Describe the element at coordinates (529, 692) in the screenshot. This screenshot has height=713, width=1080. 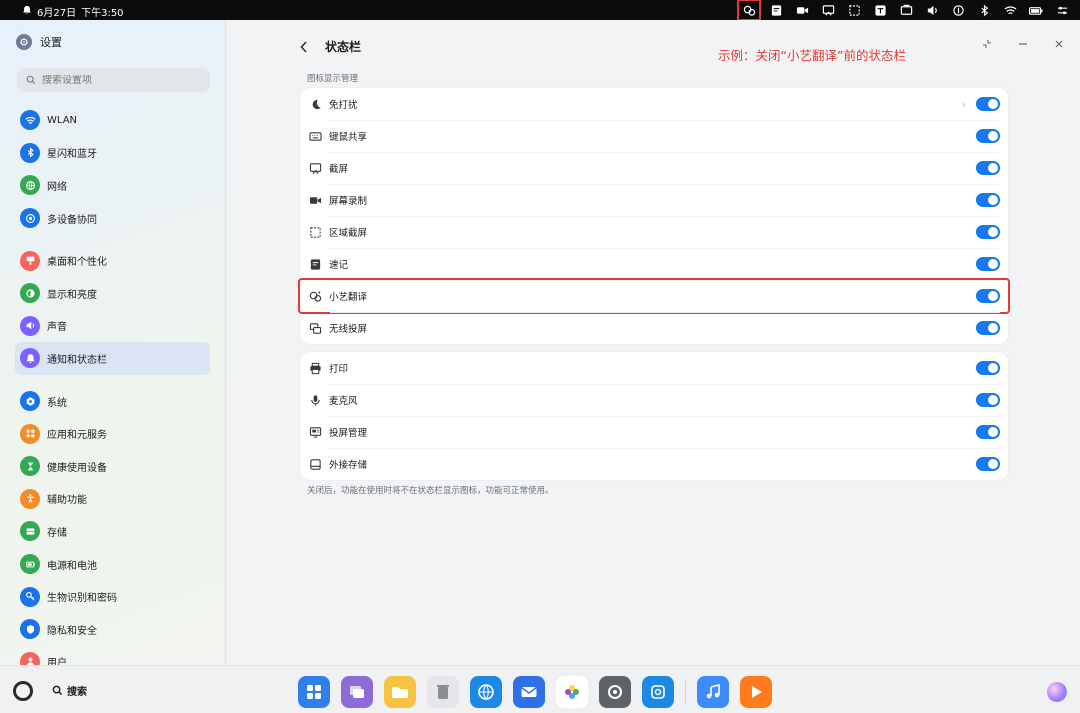
I see `mail-icon` at that location.